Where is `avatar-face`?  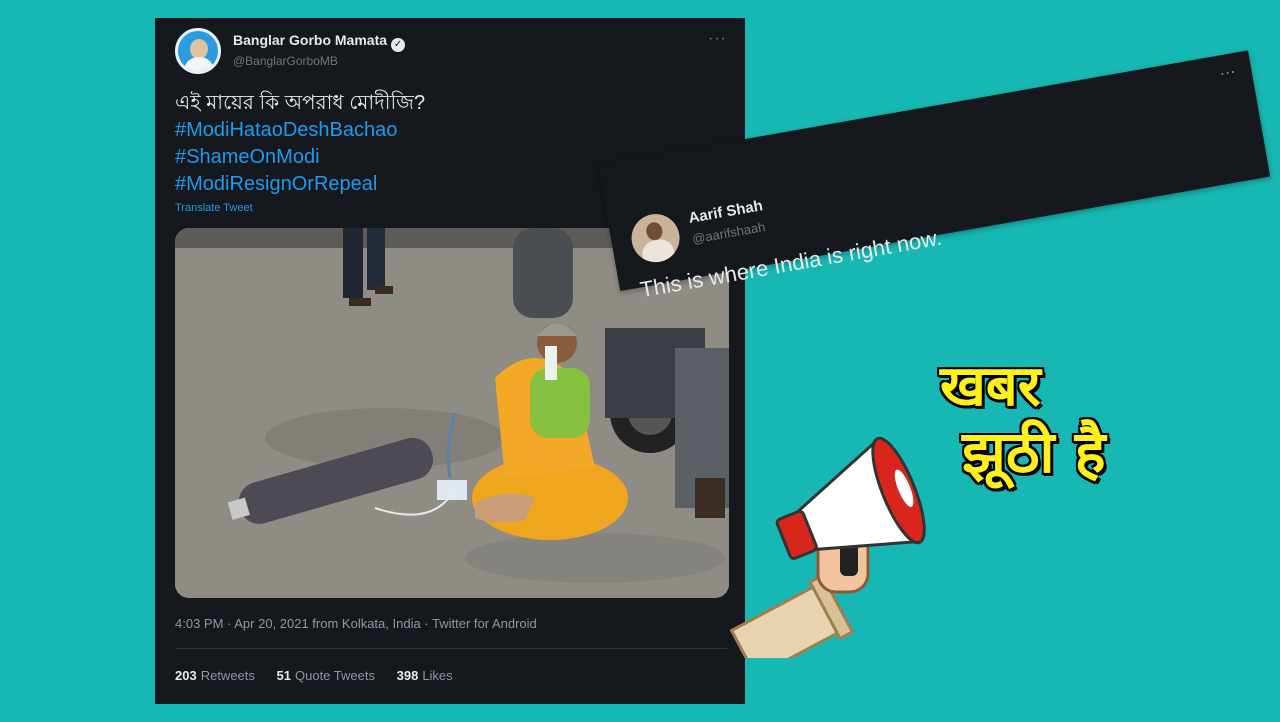 avatar-face is located at coordinates (199, 49).